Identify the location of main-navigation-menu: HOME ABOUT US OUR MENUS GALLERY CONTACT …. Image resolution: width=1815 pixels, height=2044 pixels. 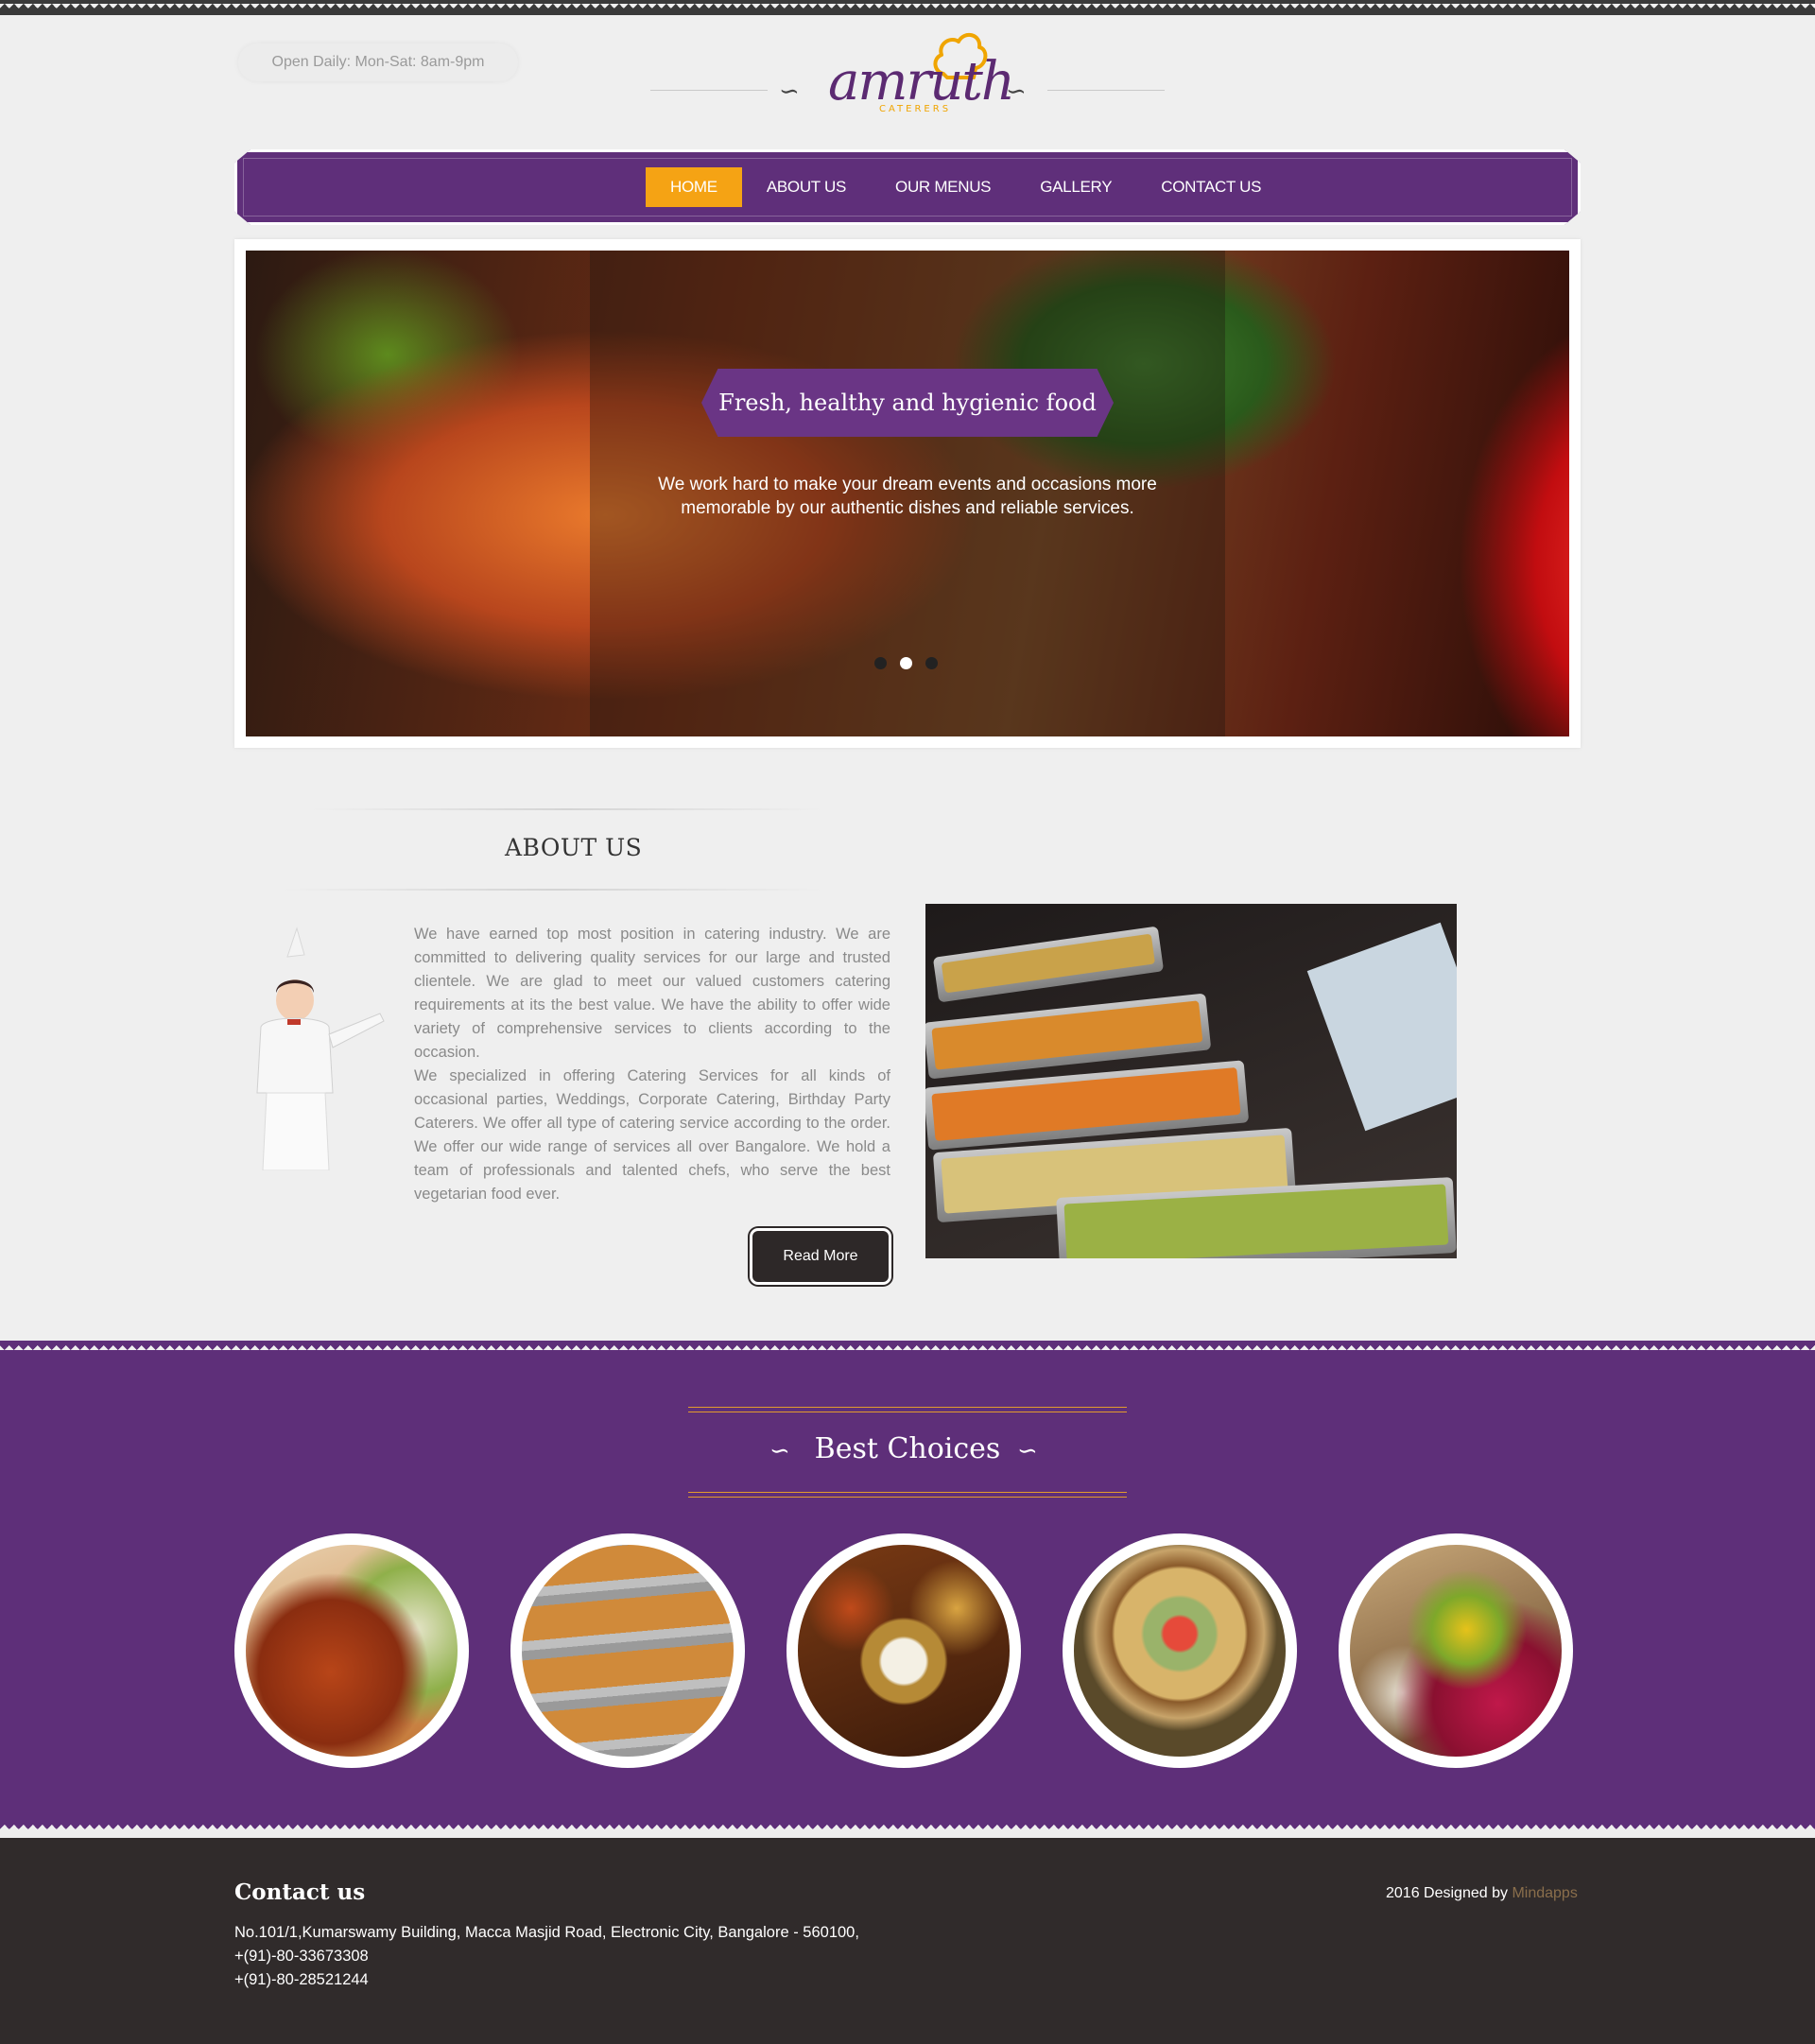
(966, 187).